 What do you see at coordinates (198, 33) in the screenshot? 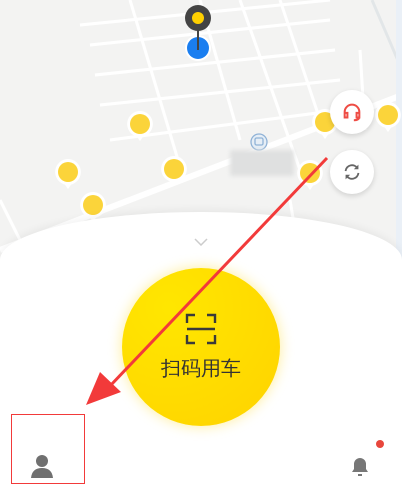
I see `location-pin-icon` at bounding box center [198, 33].